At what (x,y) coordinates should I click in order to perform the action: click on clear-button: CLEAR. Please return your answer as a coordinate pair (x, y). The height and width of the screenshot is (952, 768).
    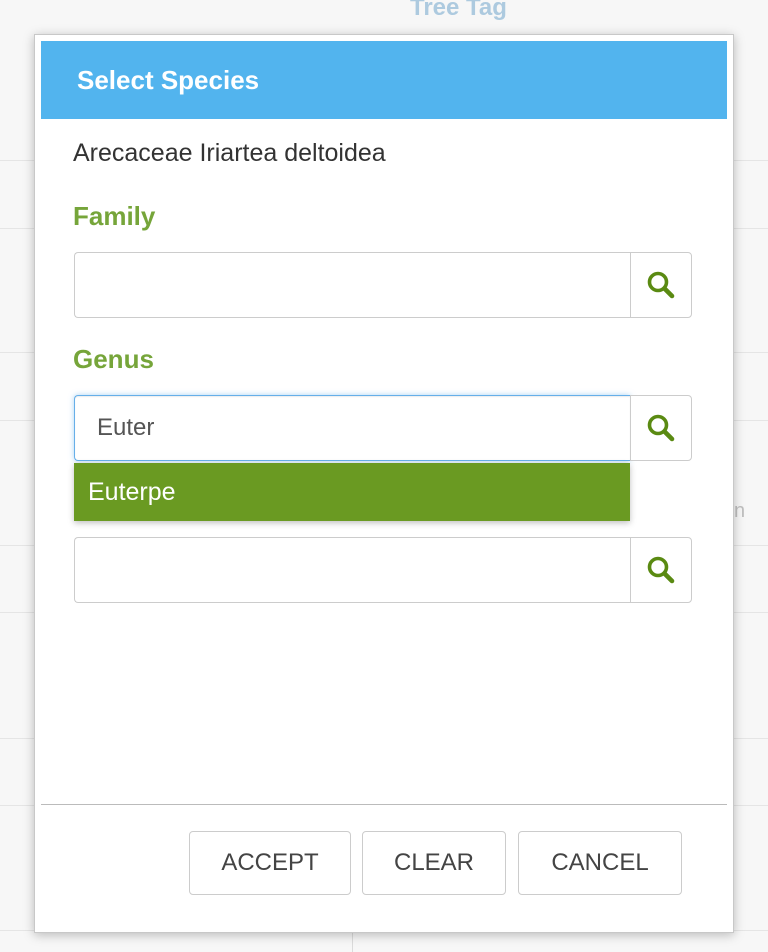
    Looking at the image, I should click on (434, 863).